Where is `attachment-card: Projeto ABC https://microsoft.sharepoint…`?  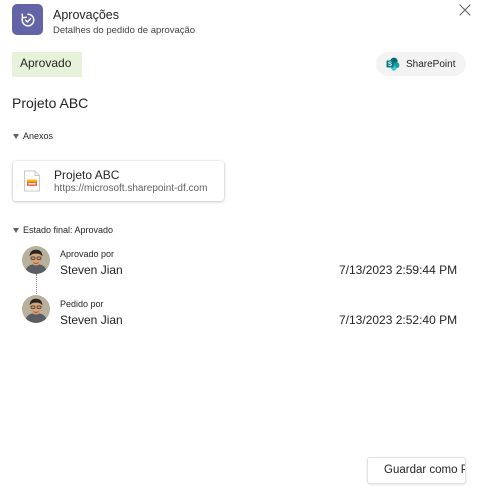
attachment-card: Projeto ABC https://microsoft.sharepoint… is located at coordinates (118, 181).